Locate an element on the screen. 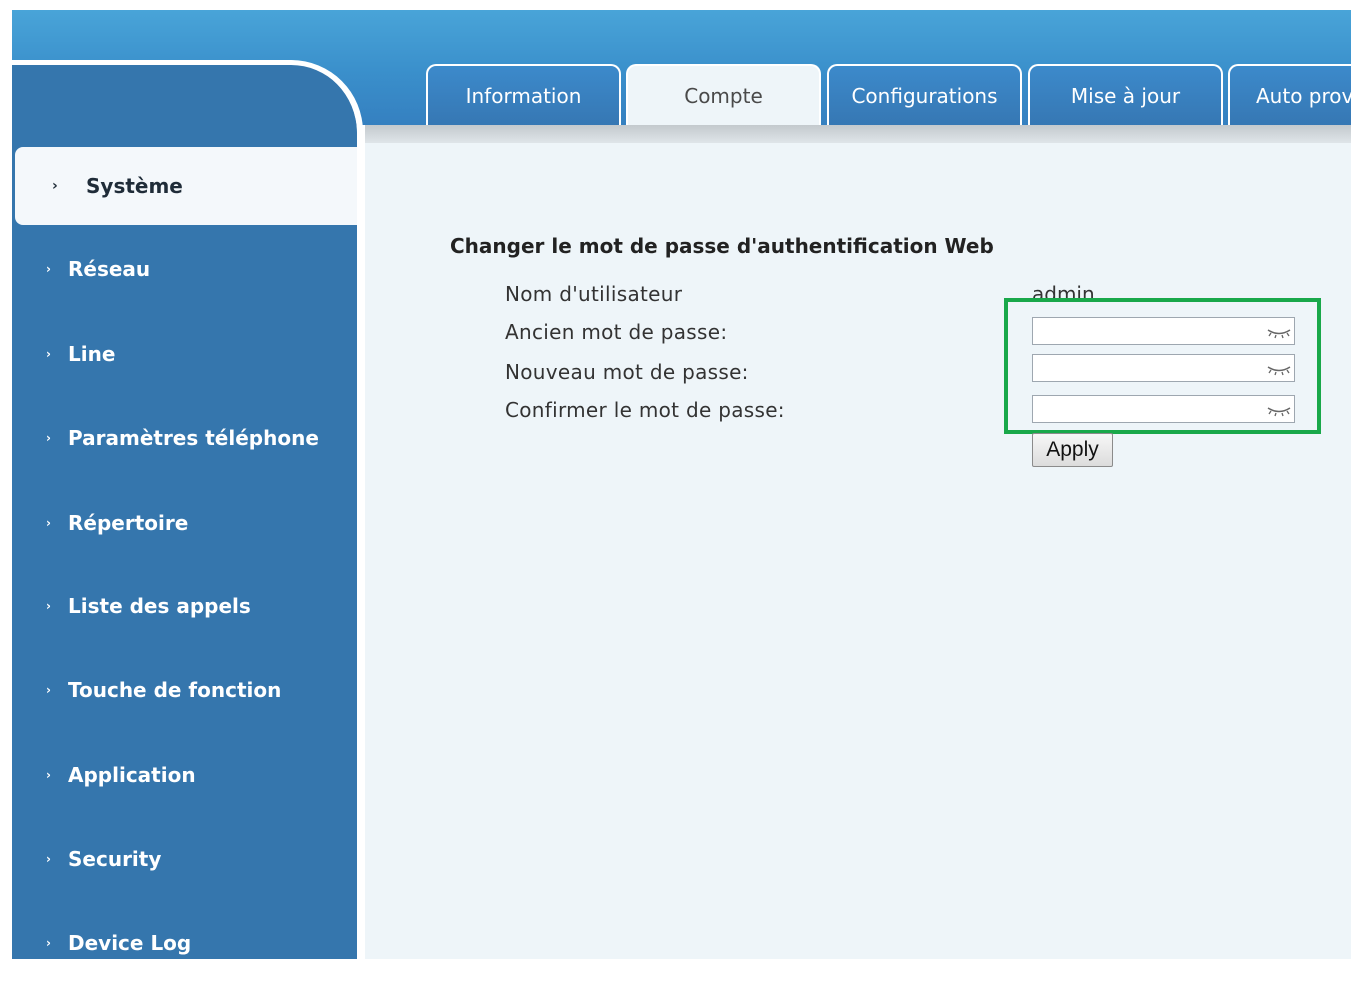 Image resolution: width=1351 pixels, height=981 pixels. sidebar-item-label: Touche de fonction is located at coordinates (175, 690).